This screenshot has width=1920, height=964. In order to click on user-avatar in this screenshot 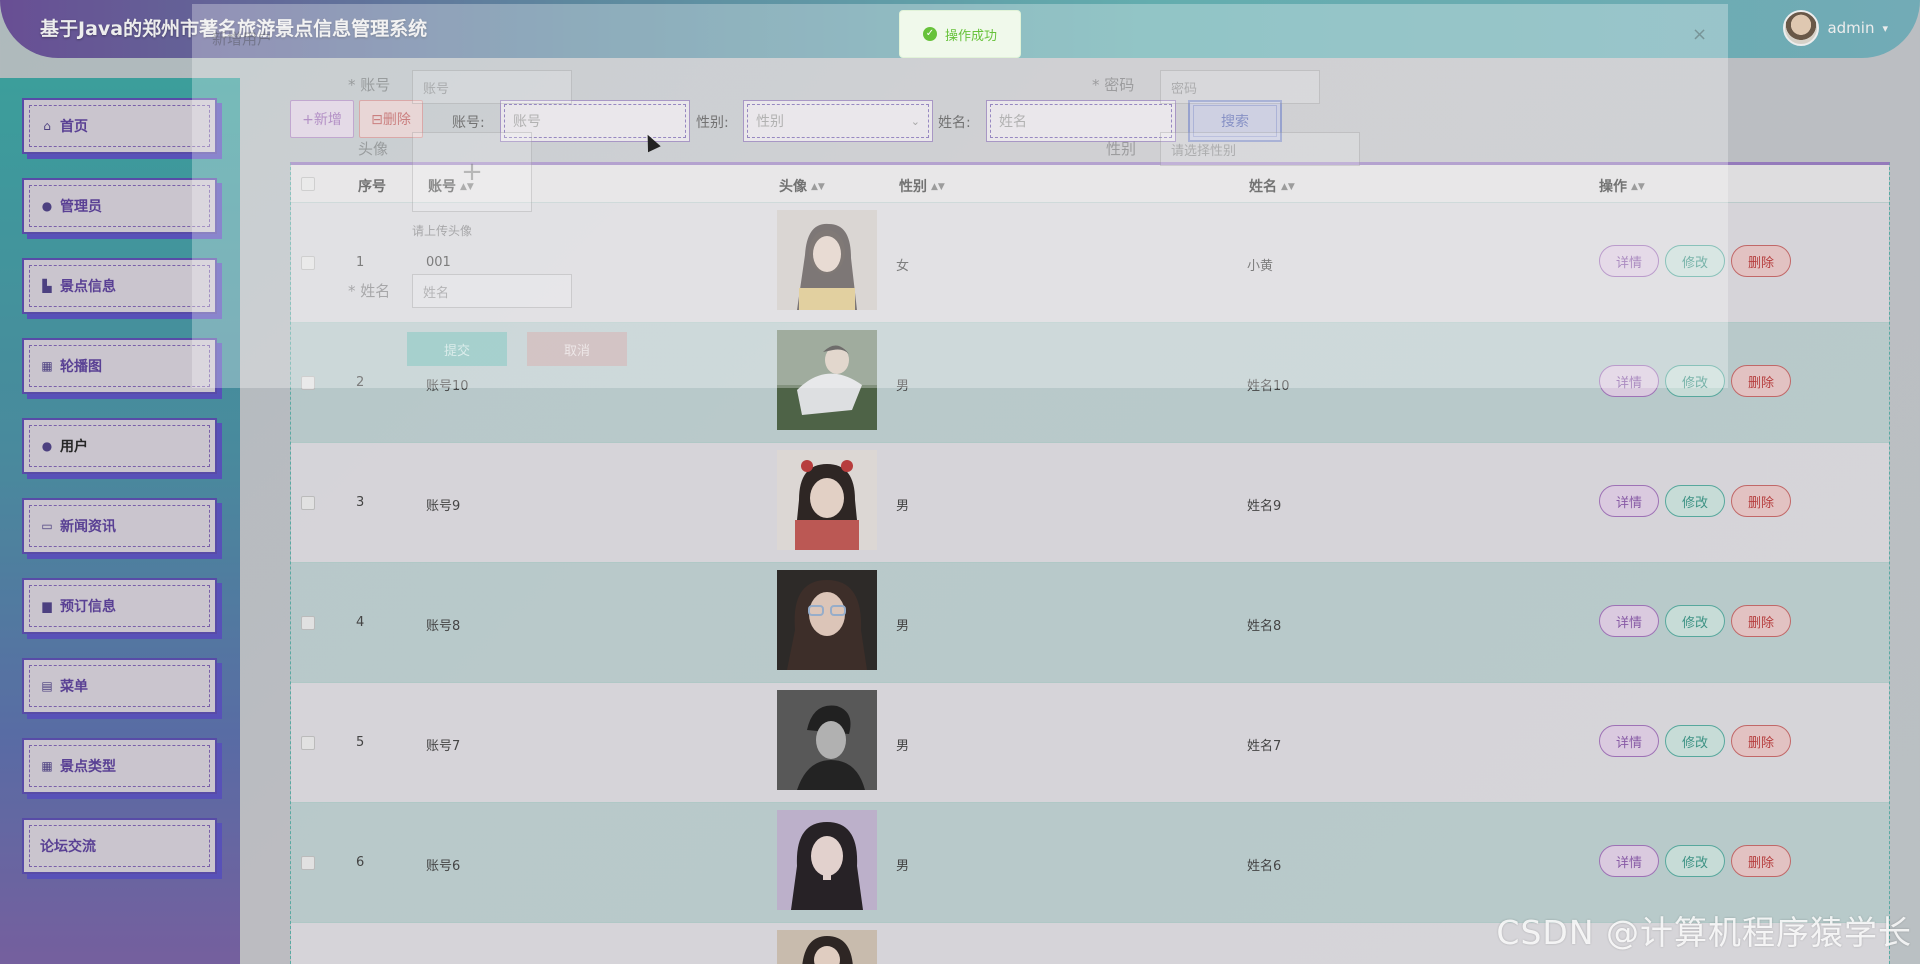, I will do `click(1801, 28)`.